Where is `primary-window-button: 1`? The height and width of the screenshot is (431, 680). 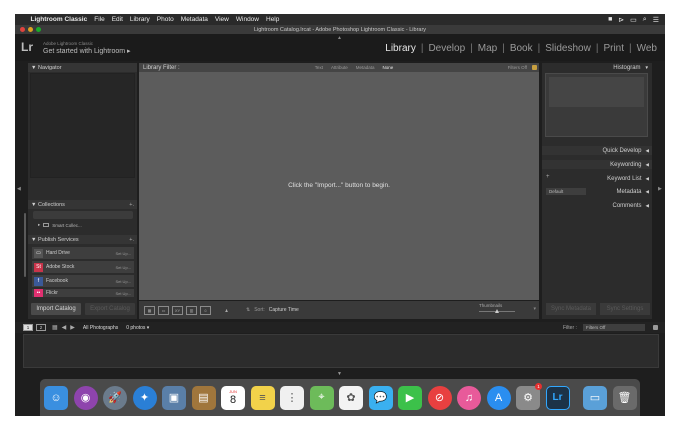
primary-window-button: 1 is located at coordinates (28, 327).